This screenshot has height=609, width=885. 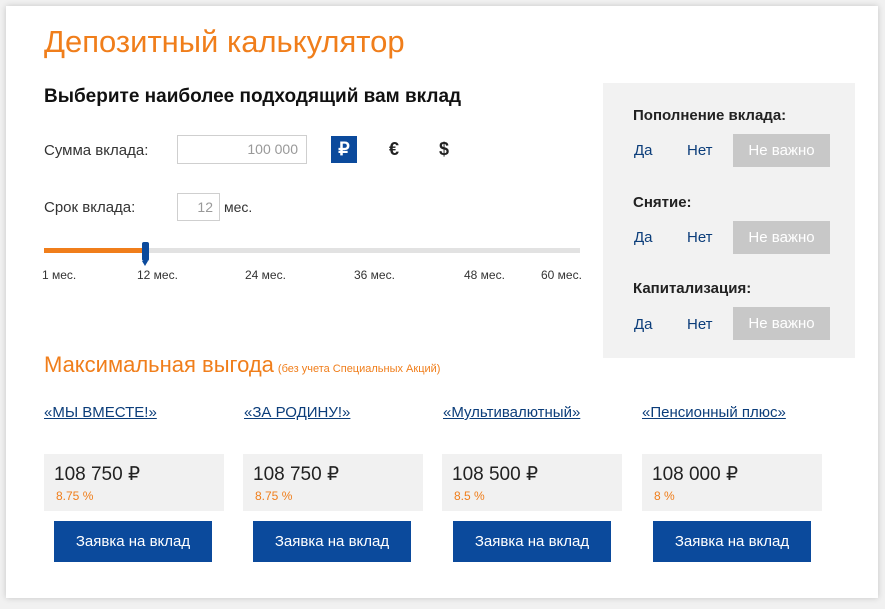 What do you see at coordinates (90, 207) in the screenshot?
I see `term-label: Срок вклада:` at bounding box center [90, 207].